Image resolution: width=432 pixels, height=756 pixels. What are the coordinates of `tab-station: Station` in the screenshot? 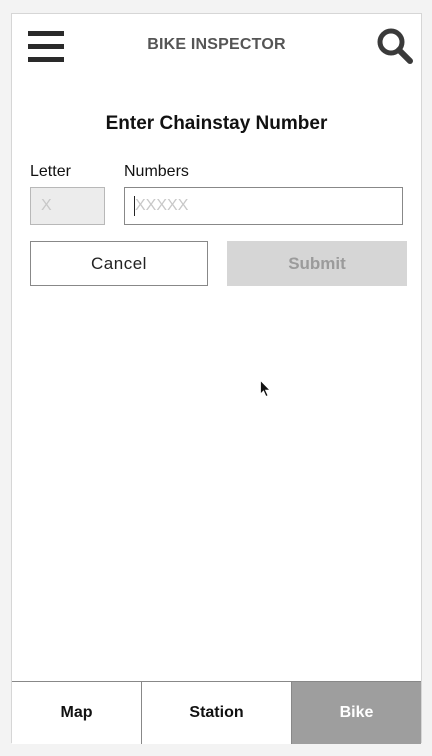 It's located at (217, 713).